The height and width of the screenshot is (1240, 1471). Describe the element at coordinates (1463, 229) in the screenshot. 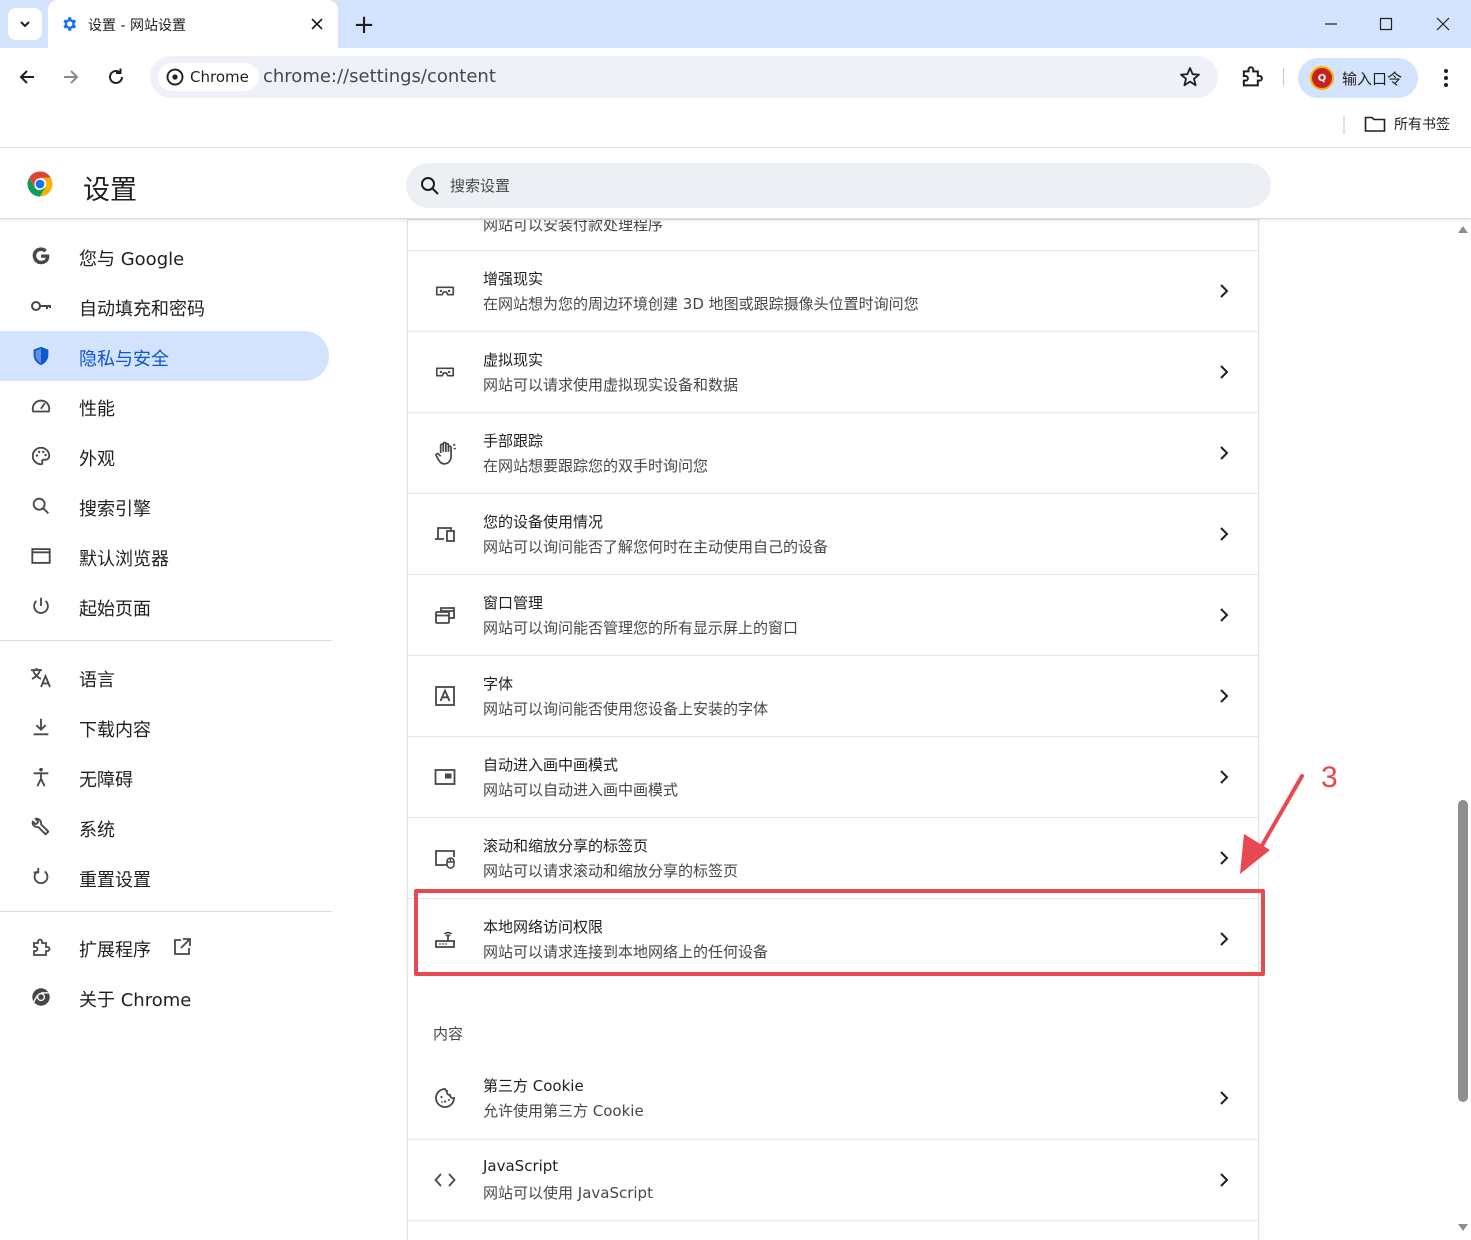

I see `scroll-up-arrow-icon` at that location.